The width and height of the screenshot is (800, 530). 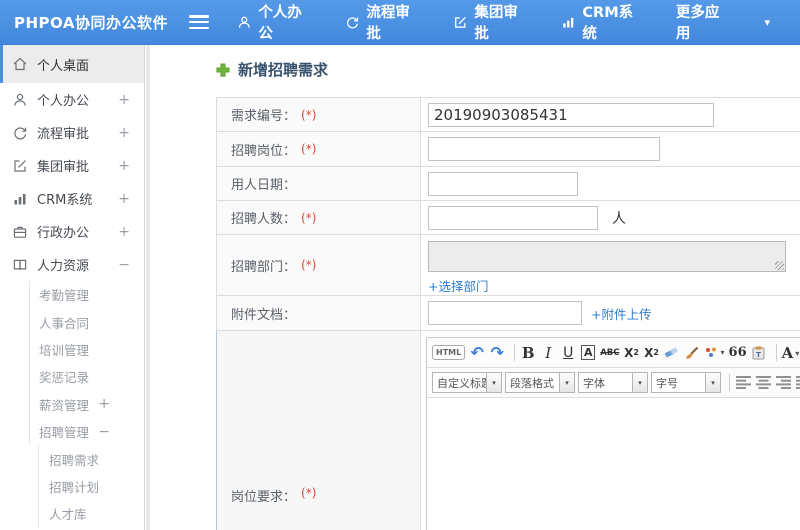 I want to click on strikethrough-button: ABC, so click(x=609, y=353).